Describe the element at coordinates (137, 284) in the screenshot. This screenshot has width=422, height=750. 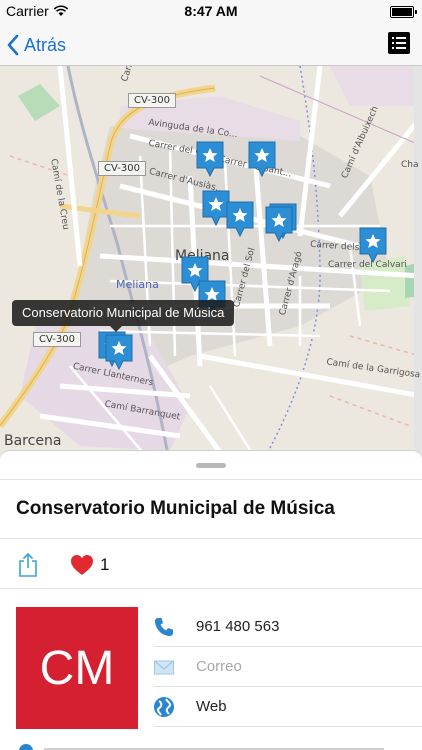
I see `station-label: Meliana` at that location.